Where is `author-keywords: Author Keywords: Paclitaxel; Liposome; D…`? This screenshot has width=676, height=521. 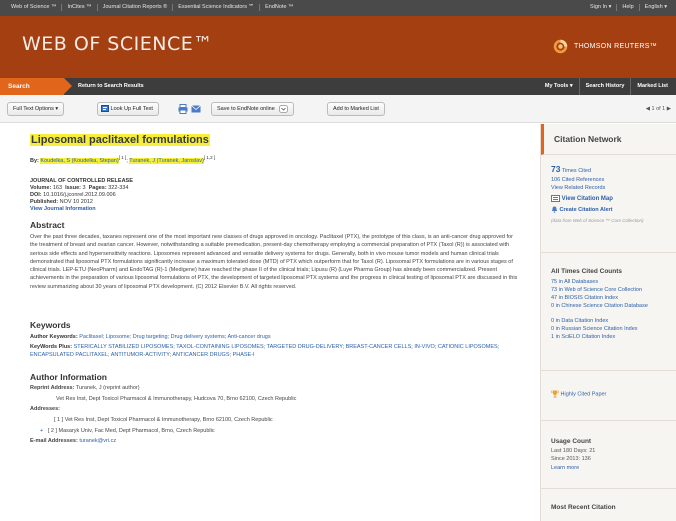
author-keywords: Author Keywords: Paclitaxel; Liposome; D… is located at coordinates (150, 337).